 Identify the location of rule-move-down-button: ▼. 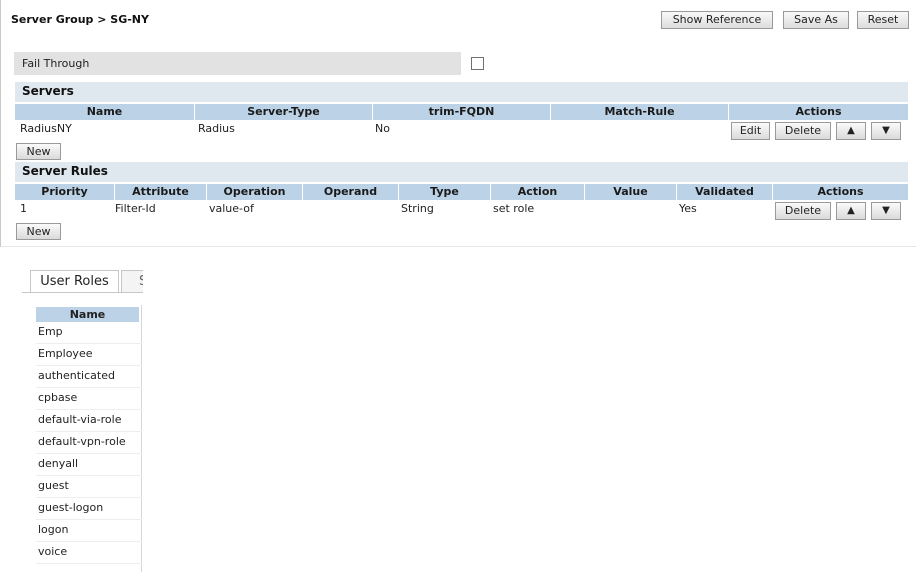
(886, 211).